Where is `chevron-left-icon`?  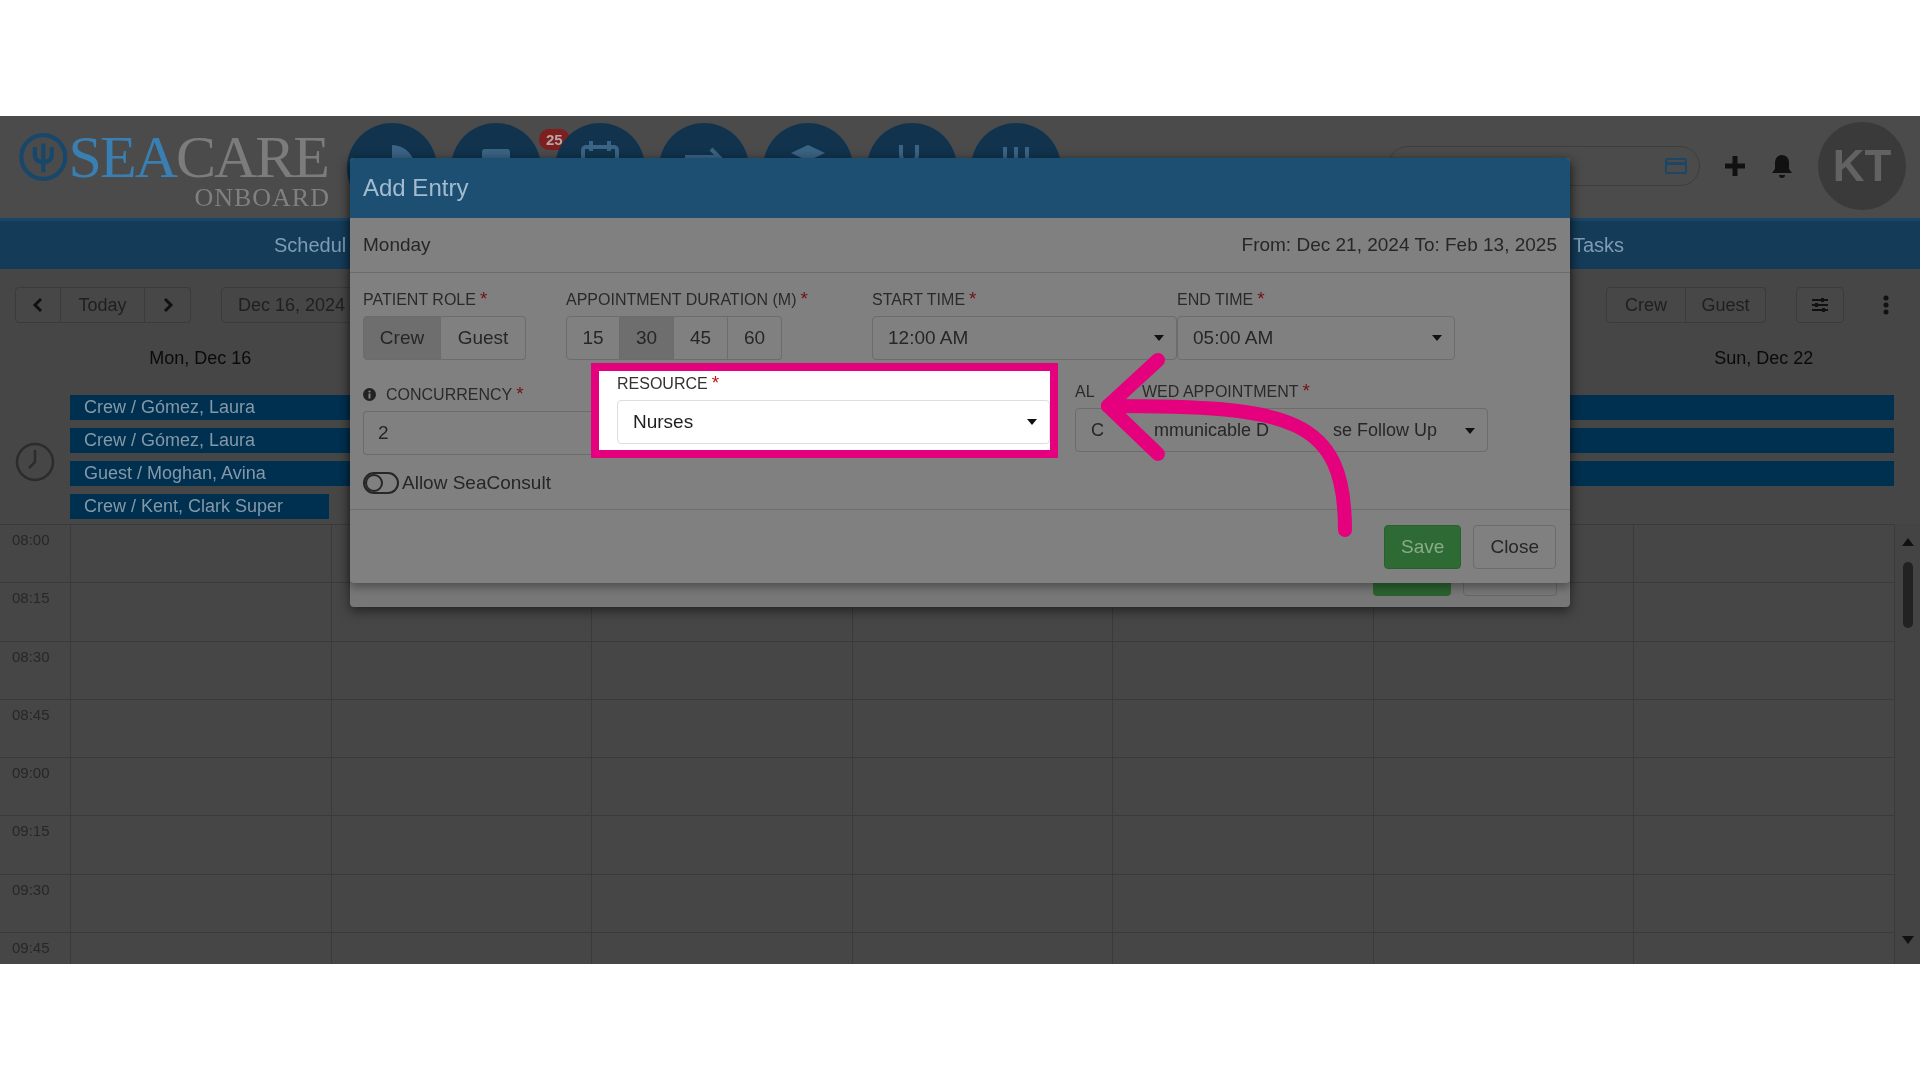 chevron-left-icon is located at coordinates (38, 305).